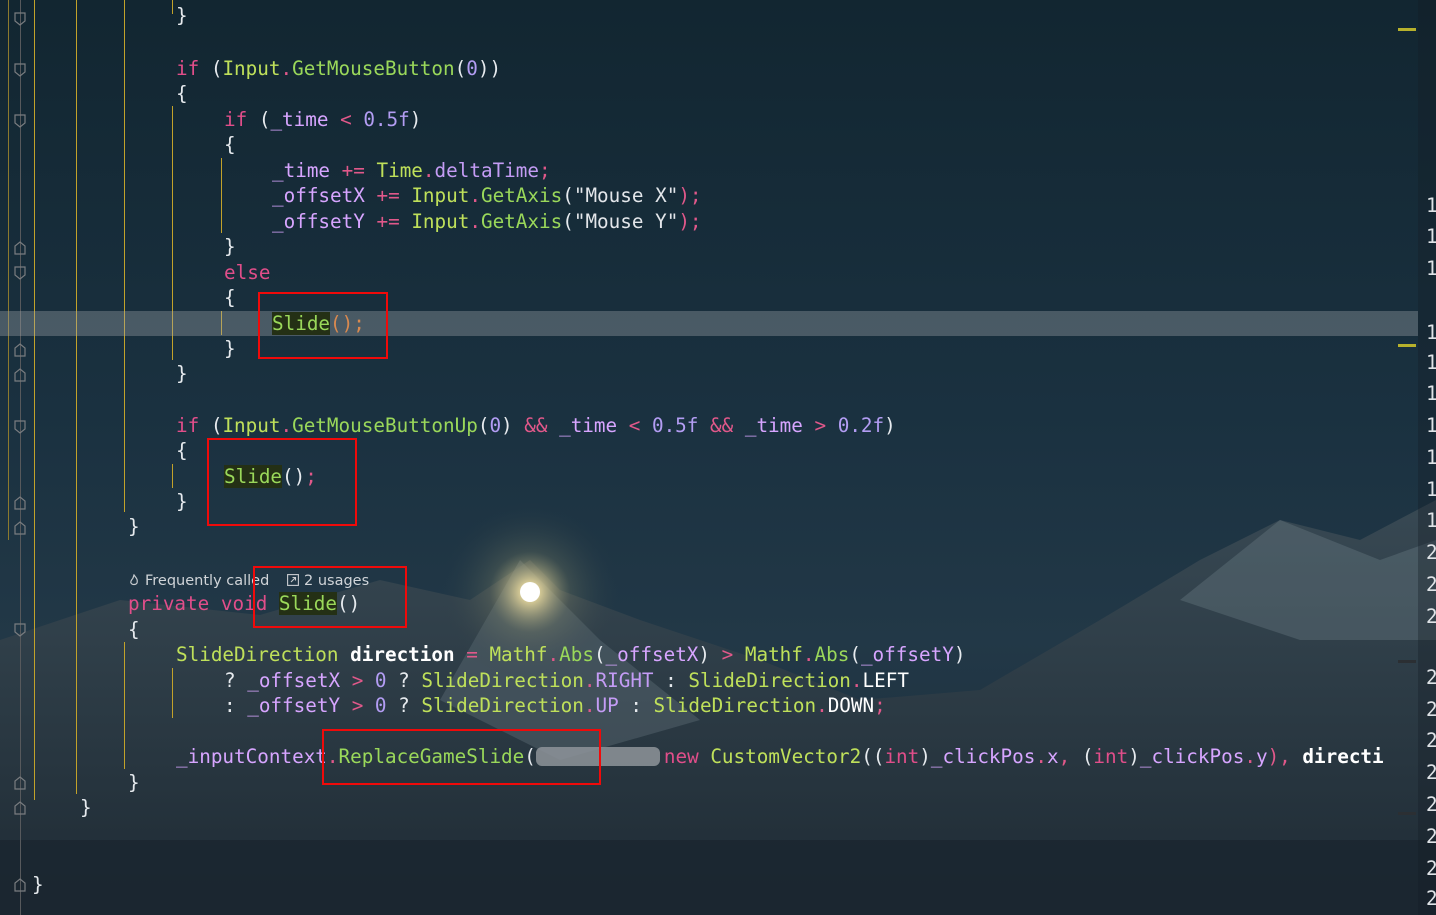 The height and width of the screenshot is (915, 1436). What do you see at coordinates (624, 680) in the screenshot?
I see `code-token: RIGHT` at bounding box center [624, 680].